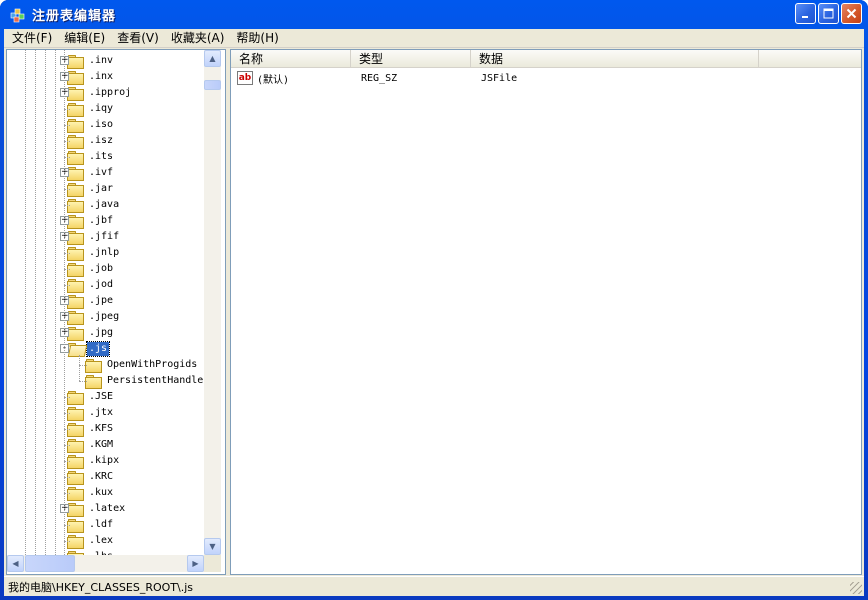 Image resolution: width=868 pixels, height=600 pixels. Describe the element at coordinates (138, 38) in the screenshot. I see `menu-view: 查看(V)` at that location.